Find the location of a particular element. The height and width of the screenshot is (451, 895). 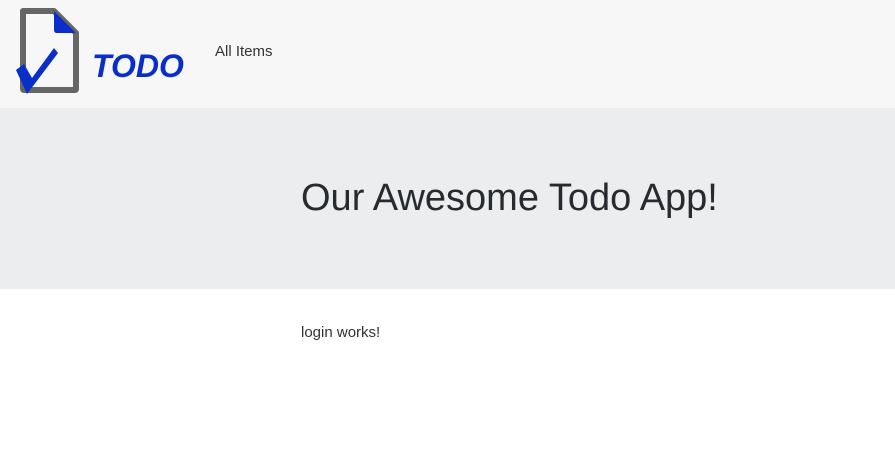

page-title: Our Awesome Todo App! is located at coordinates (509, 198).